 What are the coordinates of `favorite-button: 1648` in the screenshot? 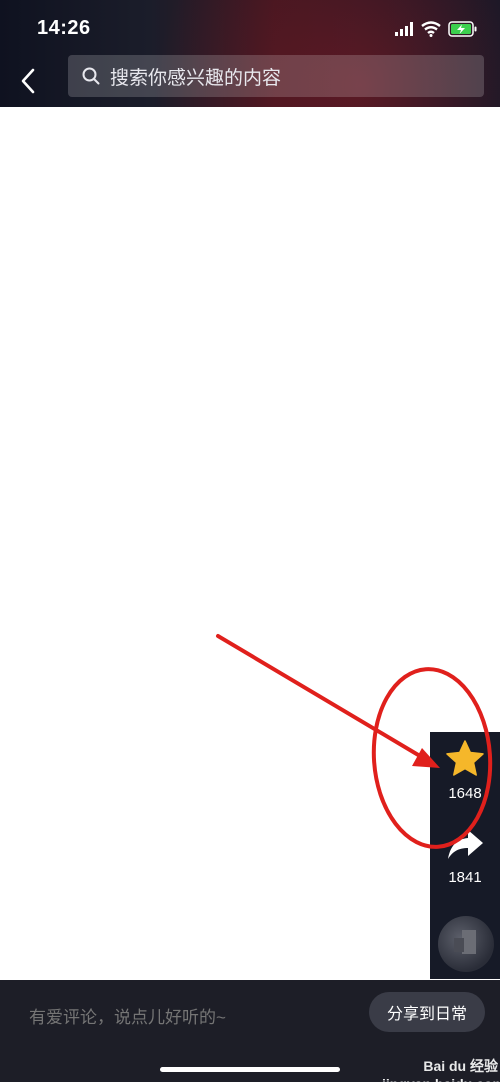 It's located at (465, 772).